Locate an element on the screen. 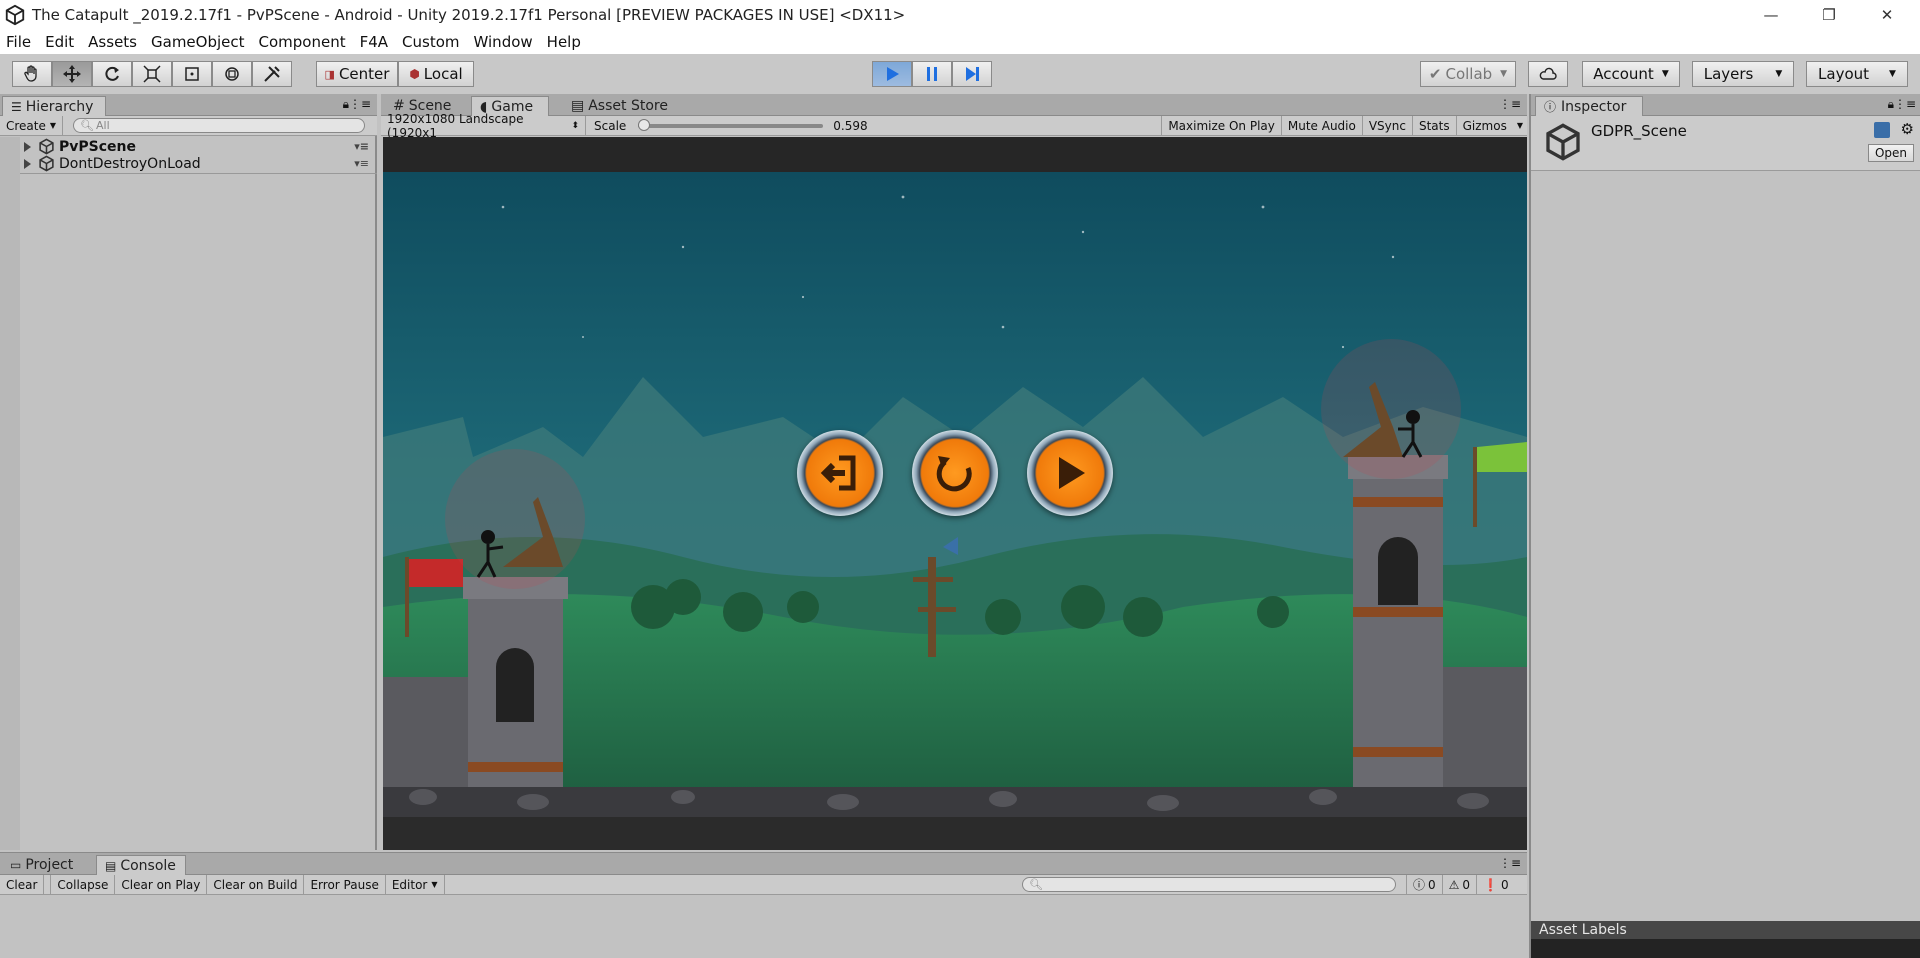 The height and width of the screenshot is (958, 1920). warning-count: 0 is located at coordinates (1466, 884).